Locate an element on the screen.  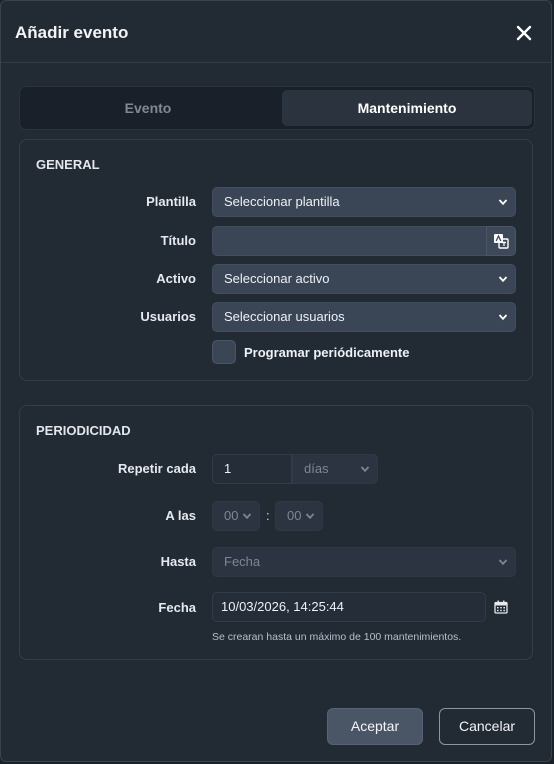
activo-label: Activo is located at coordinates (176, 278).